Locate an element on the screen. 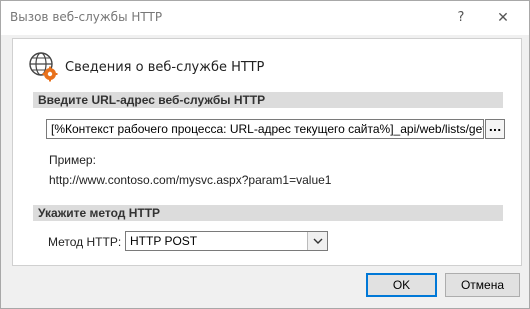 This screenshot has width=530, height=309. globe-gear-icon is located at coordinates (43, 67).